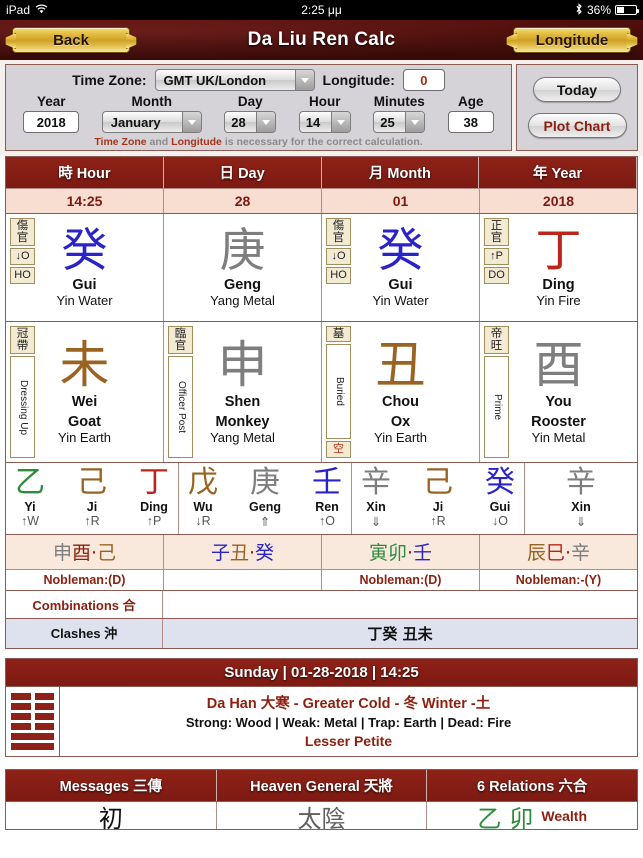 The height and width of the screenshot is (858, 643). What do you see at coordinates (238, 122) in the screenshot?
I see `day-value: 28` at bounding box center [238, 122].